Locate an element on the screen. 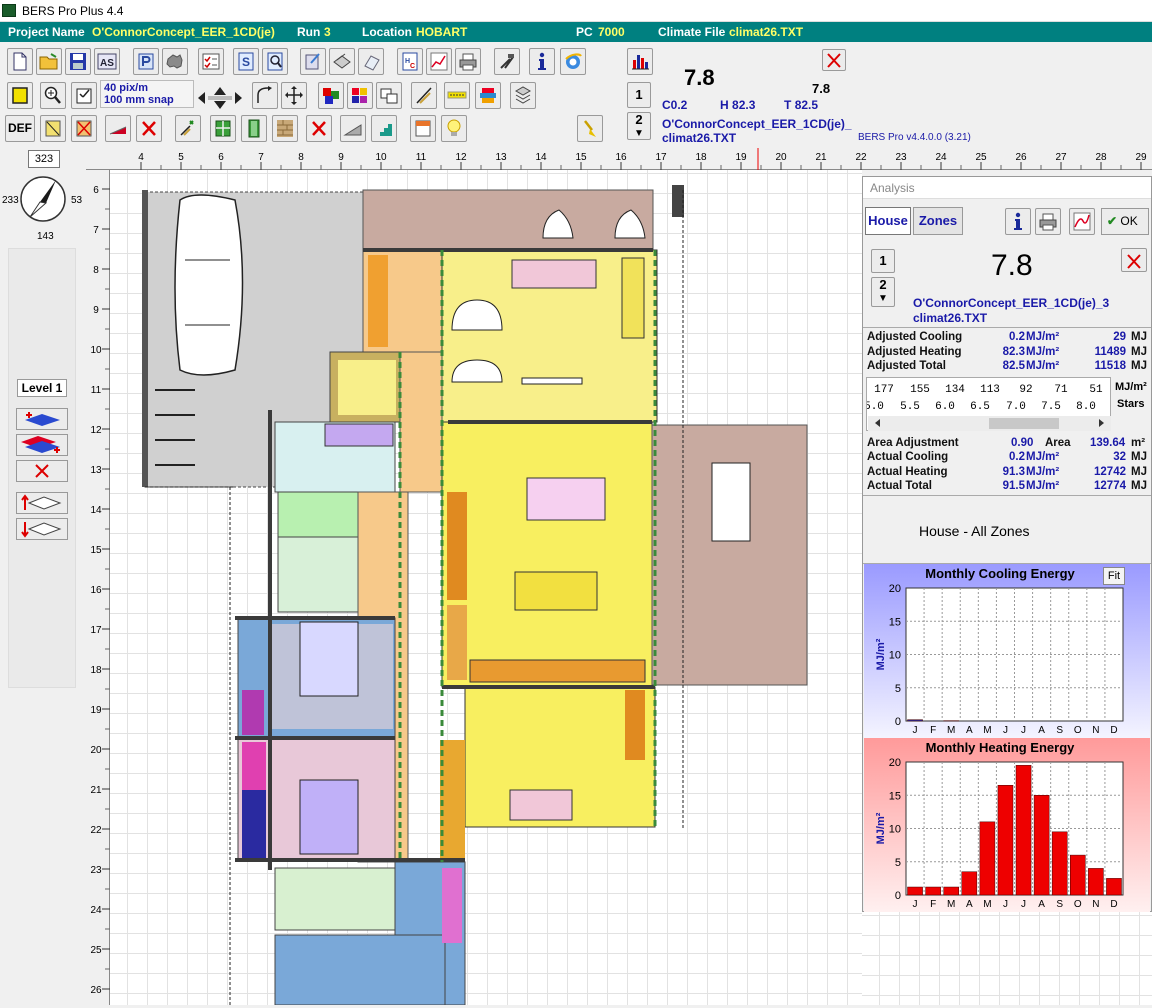  bar-chart-button is located at coordinates (640, 61).